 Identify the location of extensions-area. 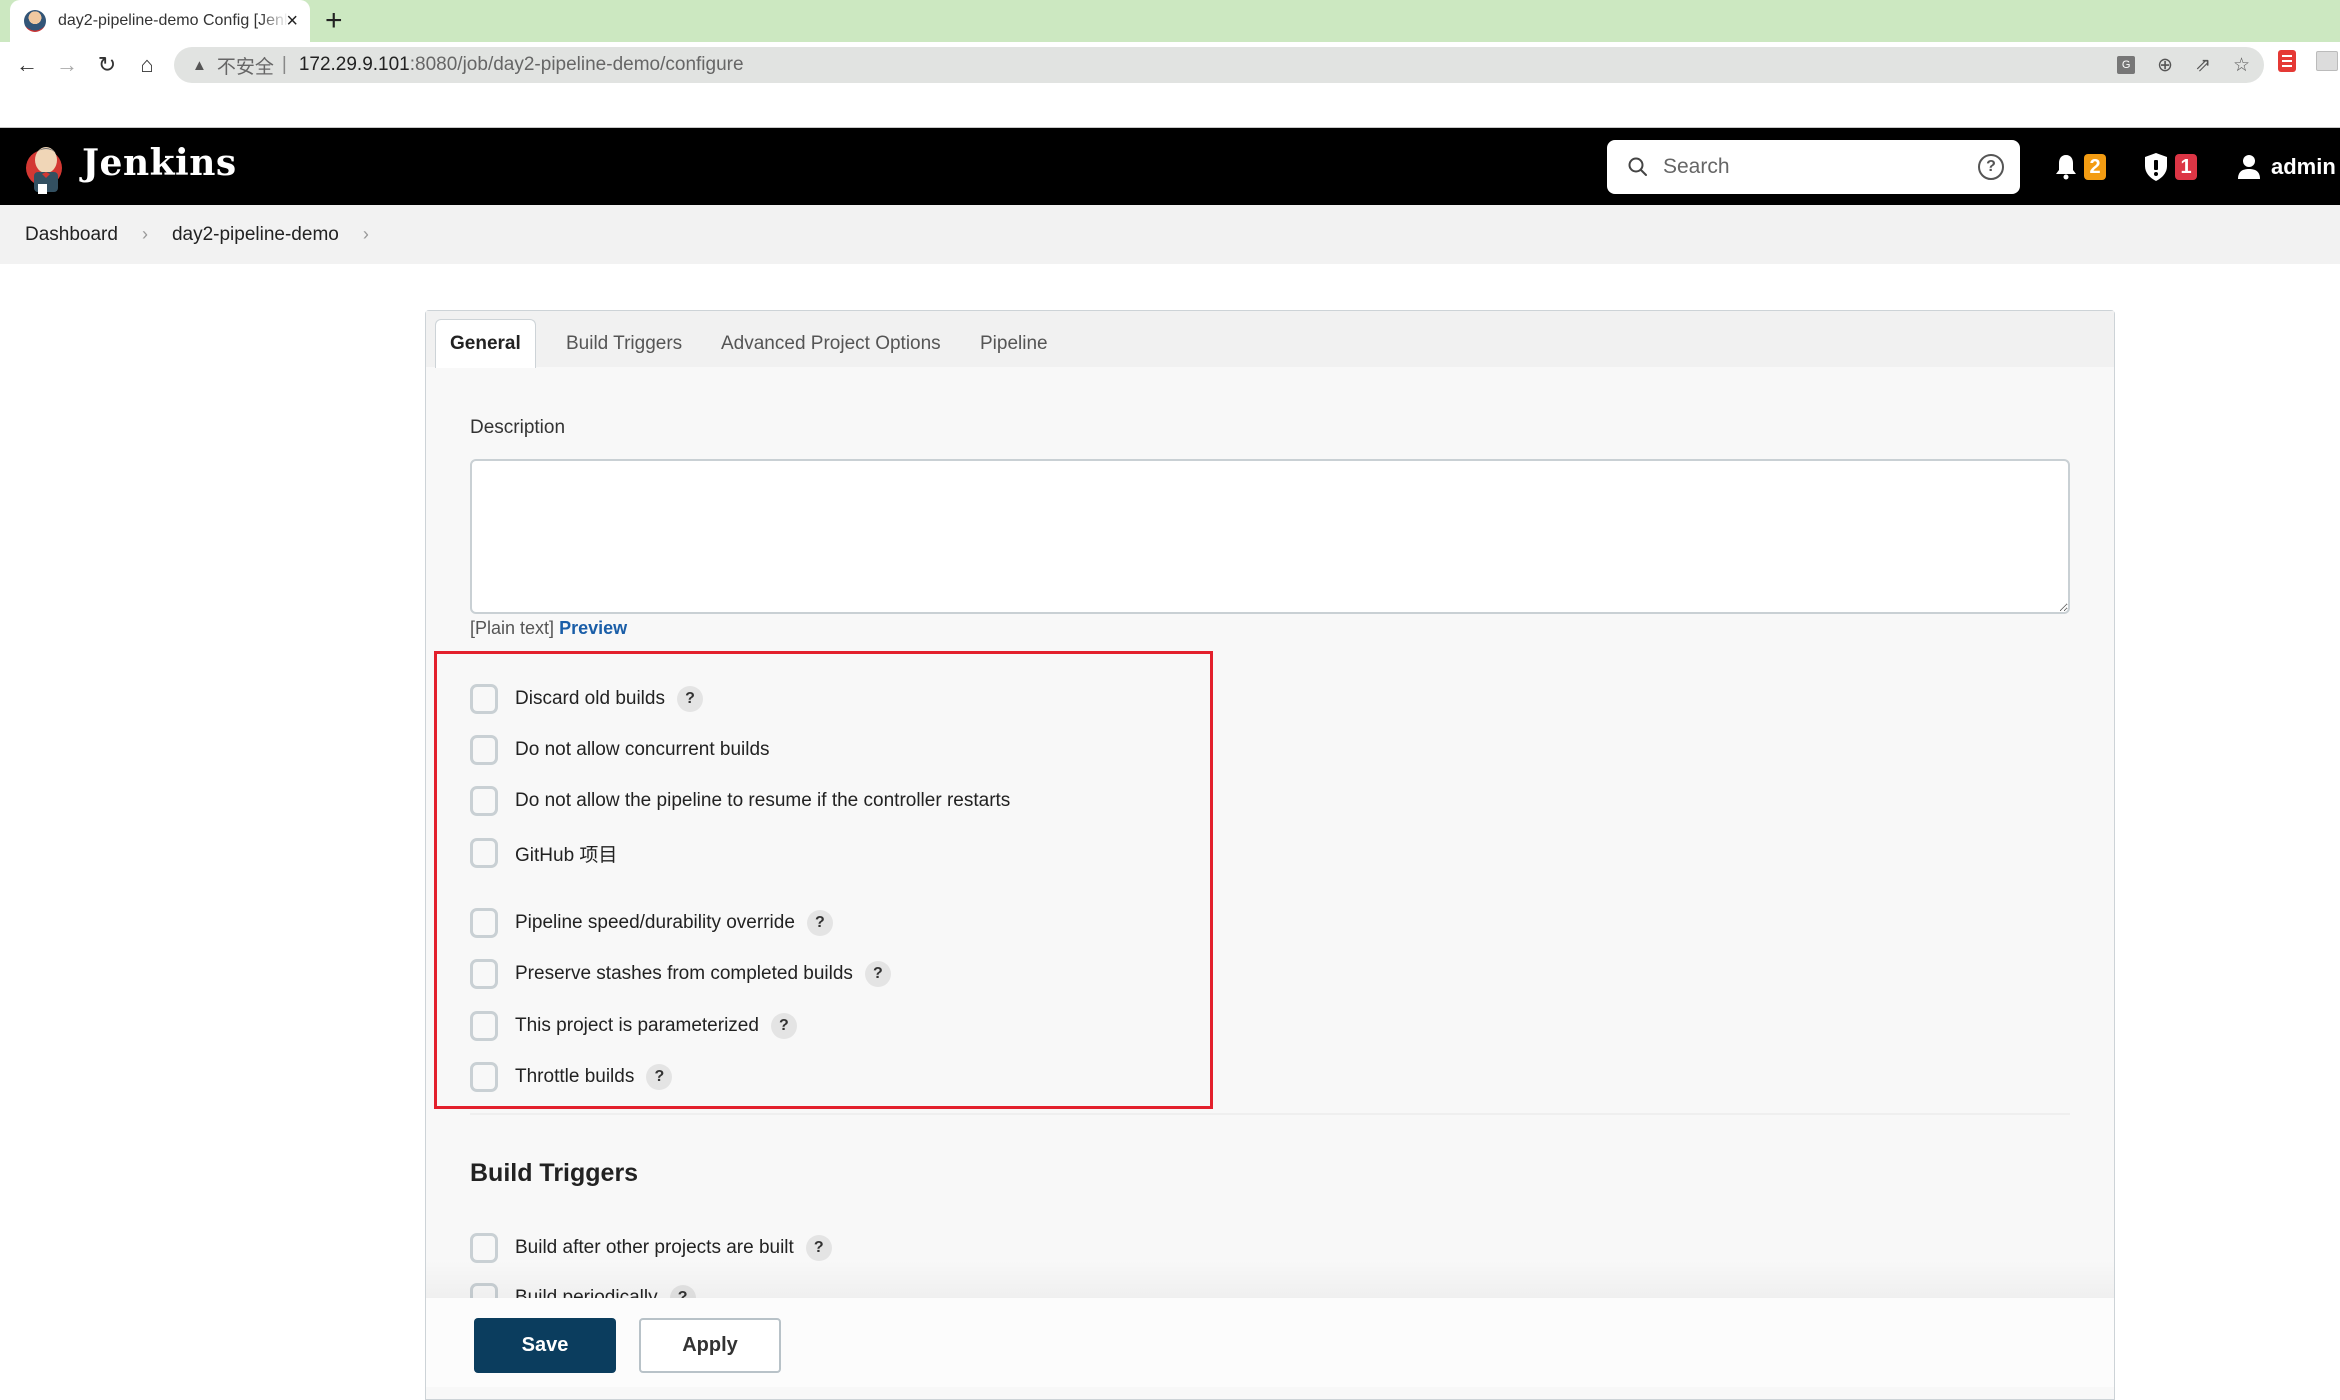
(2308, 61).